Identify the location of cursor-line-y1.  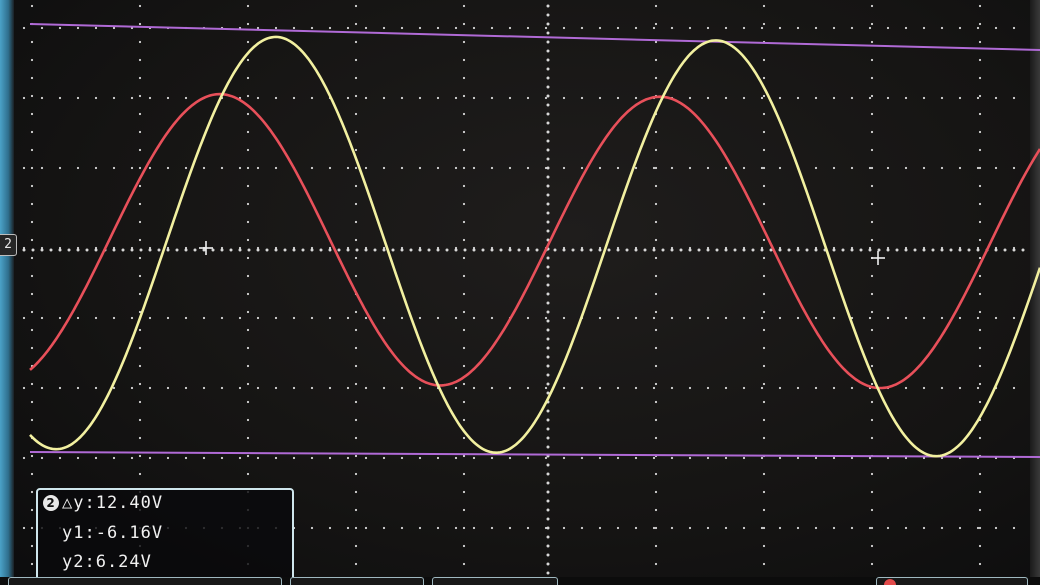
(534, 454).